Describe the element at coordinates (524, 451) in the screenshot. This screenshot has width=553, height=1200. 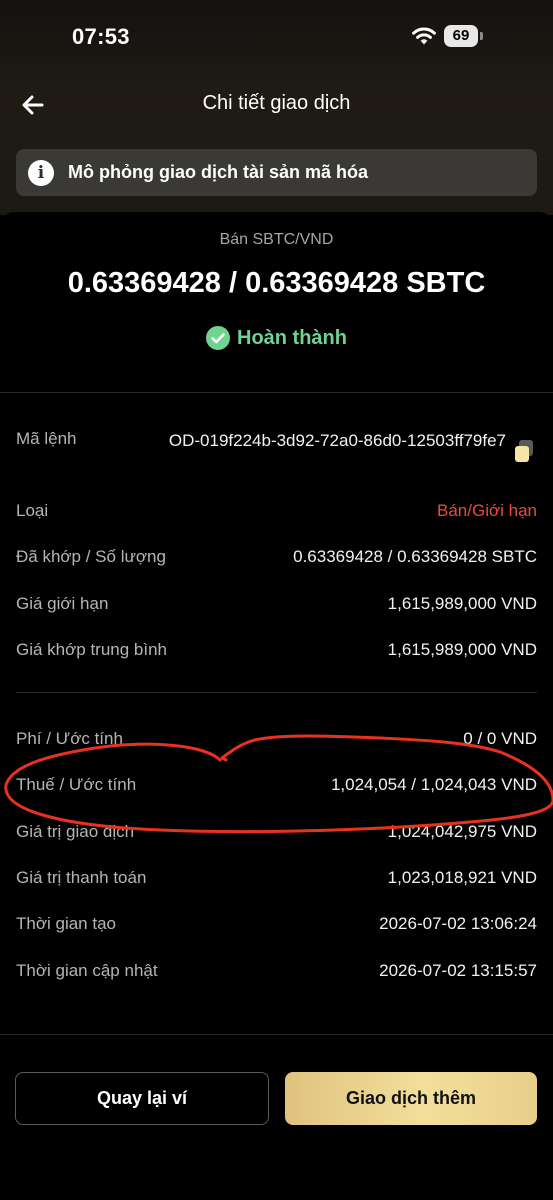
I see `copy-icon` at that location.